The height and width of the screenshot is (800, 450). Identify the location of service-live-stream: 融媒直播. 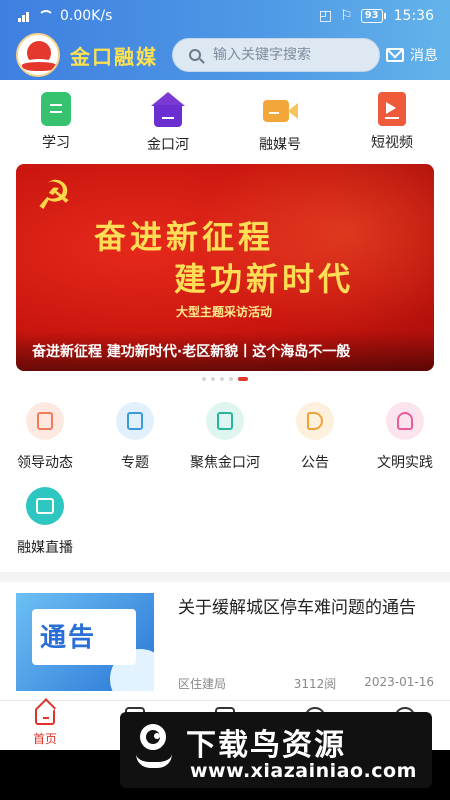
(45, 522).